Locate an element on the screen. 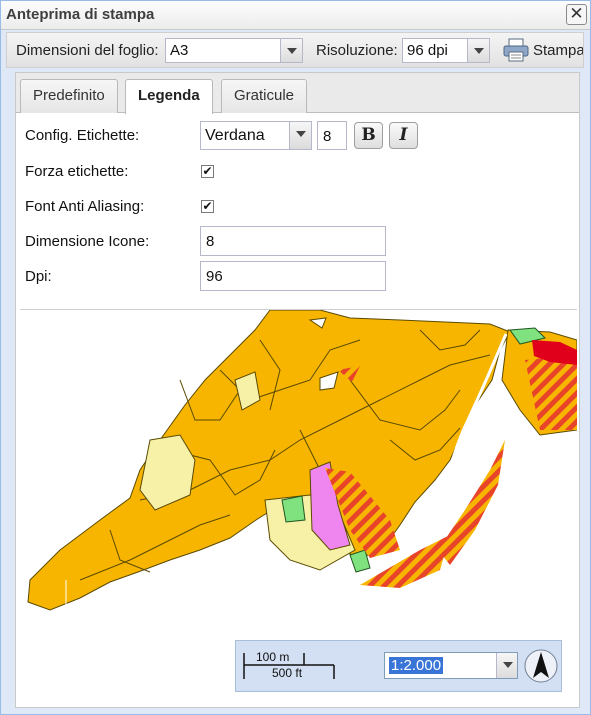 This screenshot has height=715, width=591. north-arrow-icon is located at coordinates (541, 666).